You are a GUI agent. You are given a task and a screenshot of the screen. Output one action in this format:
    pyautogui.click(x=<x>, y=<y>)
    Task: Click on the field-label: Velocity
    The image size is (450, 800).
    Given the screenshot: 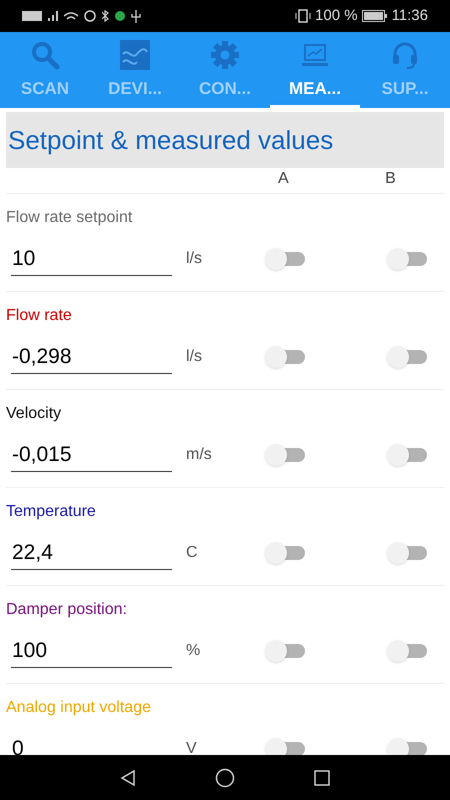 What is the action you would take?
    pyautogui.click(x=34, y=414)
    